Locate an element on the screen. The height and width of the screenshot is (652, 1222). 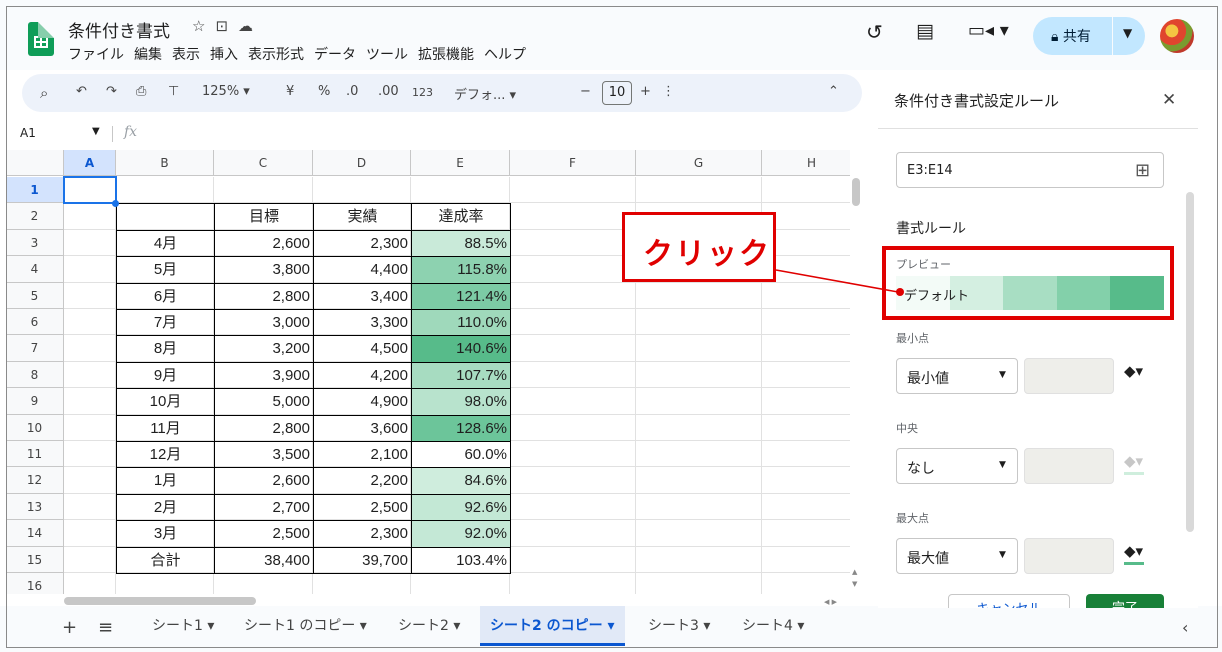
click-callout: クリック is located at coordinates (699, 247).